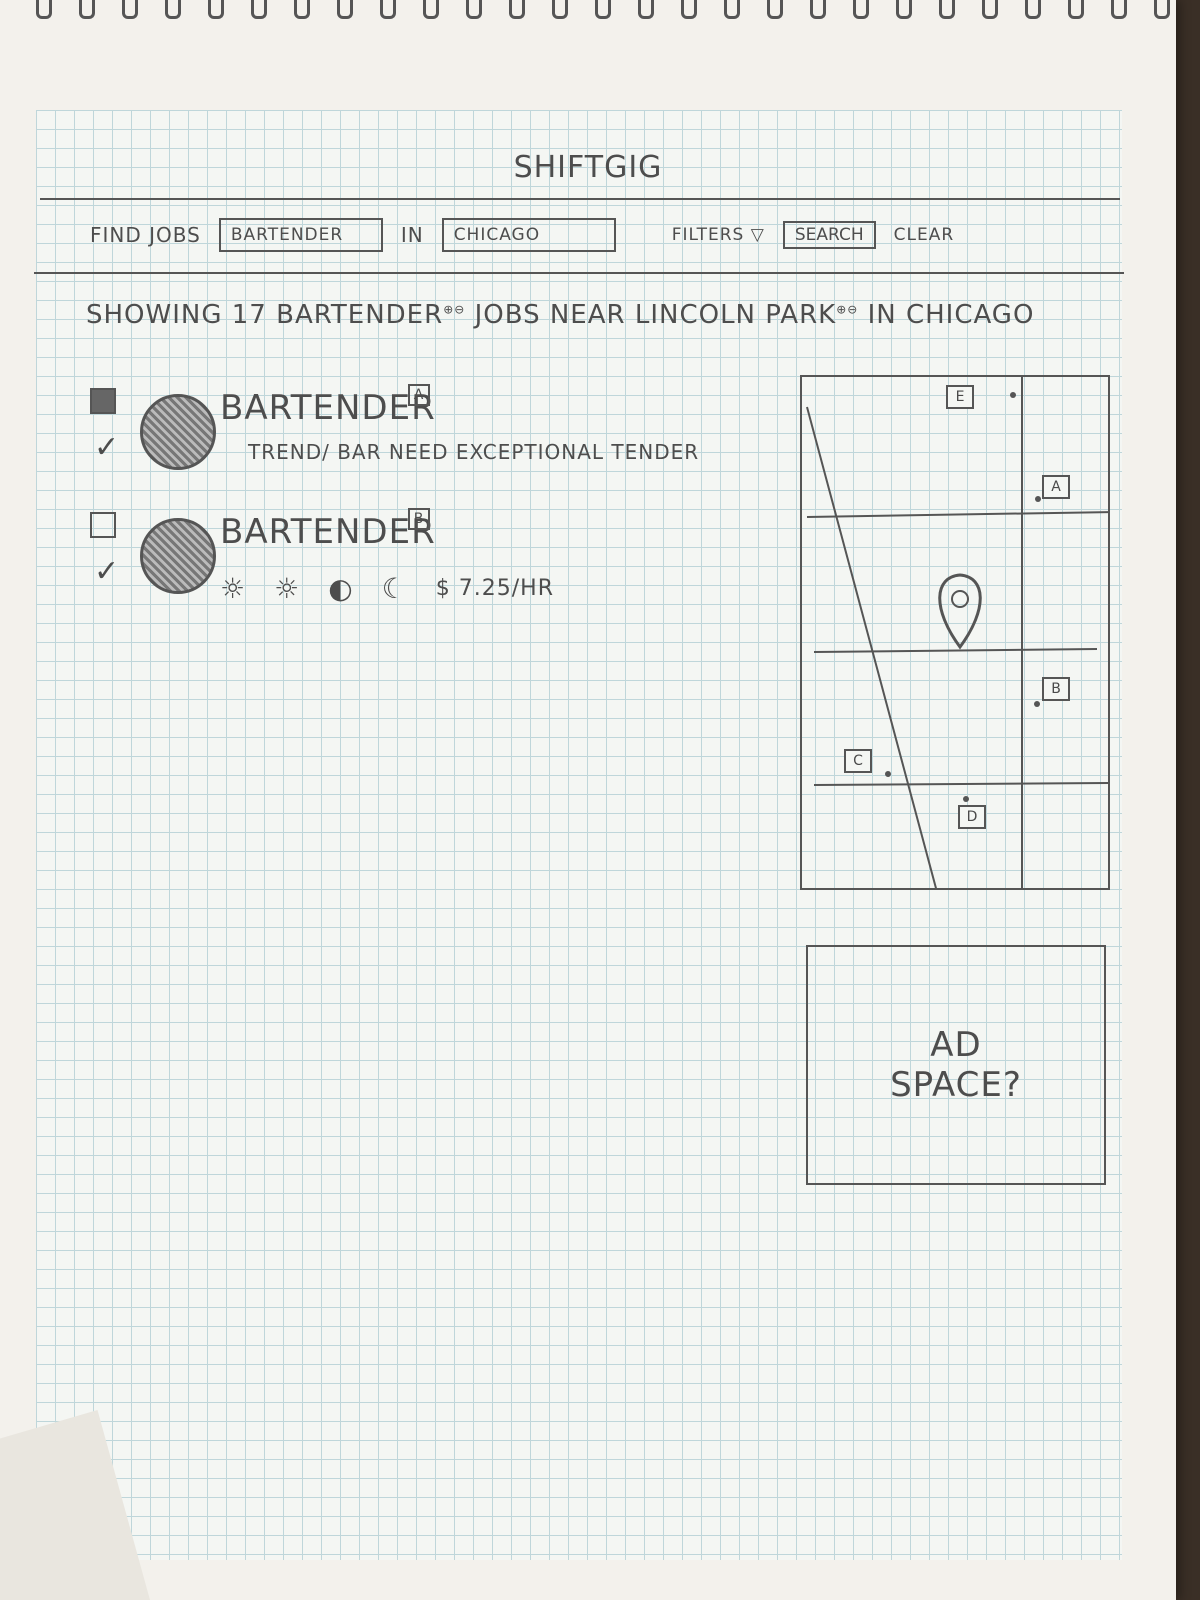 The width and height of the screenshot is (1200, 1600). Describe the element at coordinates (588, 15) in the screenshot. I see `spiral-binding` at that location.